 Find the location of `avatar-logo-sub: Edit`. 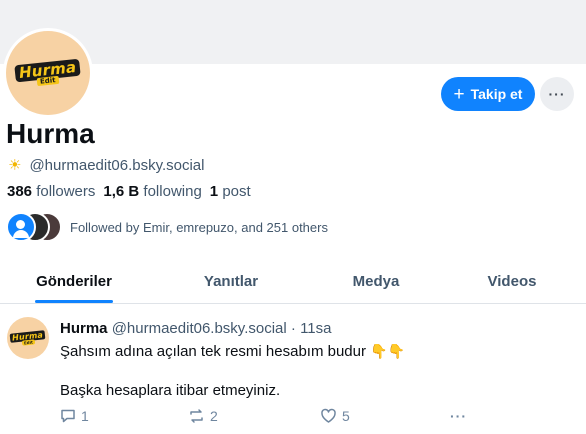

avatar-logo-sub: Edit is located at coordinates (48, 80).